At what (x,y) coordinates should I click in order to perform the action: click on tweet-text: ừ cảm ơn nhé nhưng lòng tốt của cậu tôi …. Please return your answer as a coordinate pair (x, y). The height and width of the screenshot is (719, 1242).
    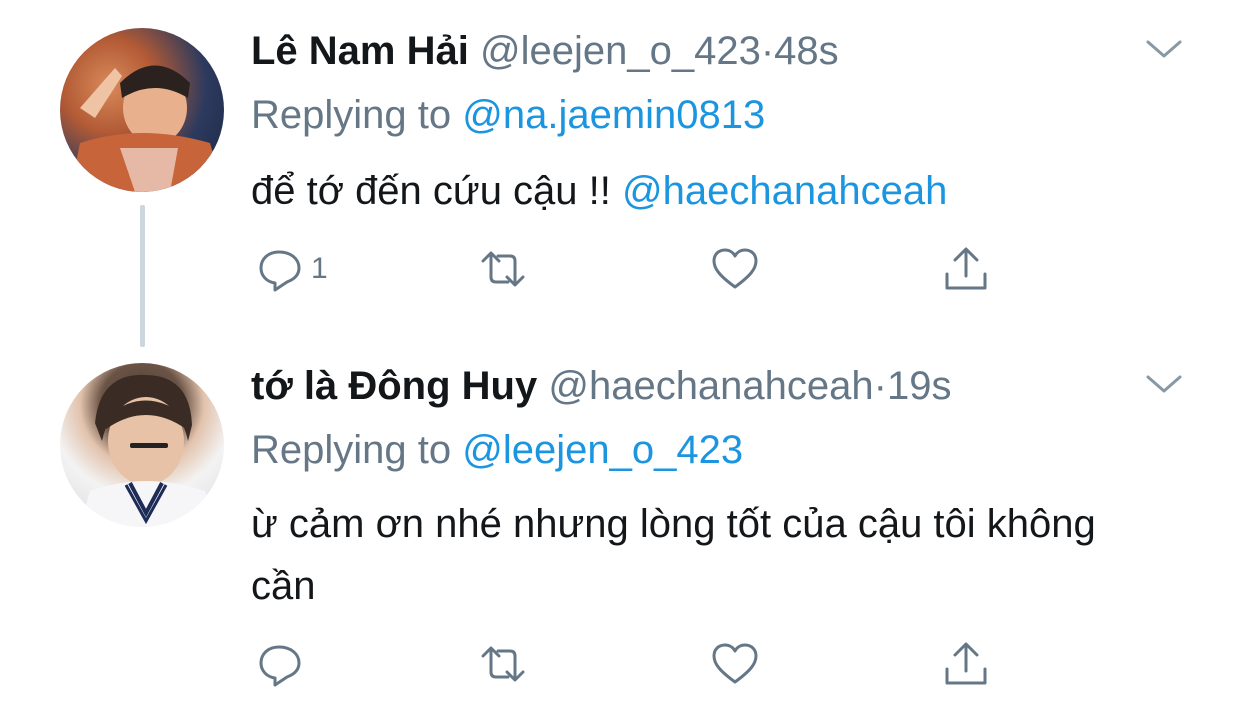
    Looking at the image, I should click on (673, 555).